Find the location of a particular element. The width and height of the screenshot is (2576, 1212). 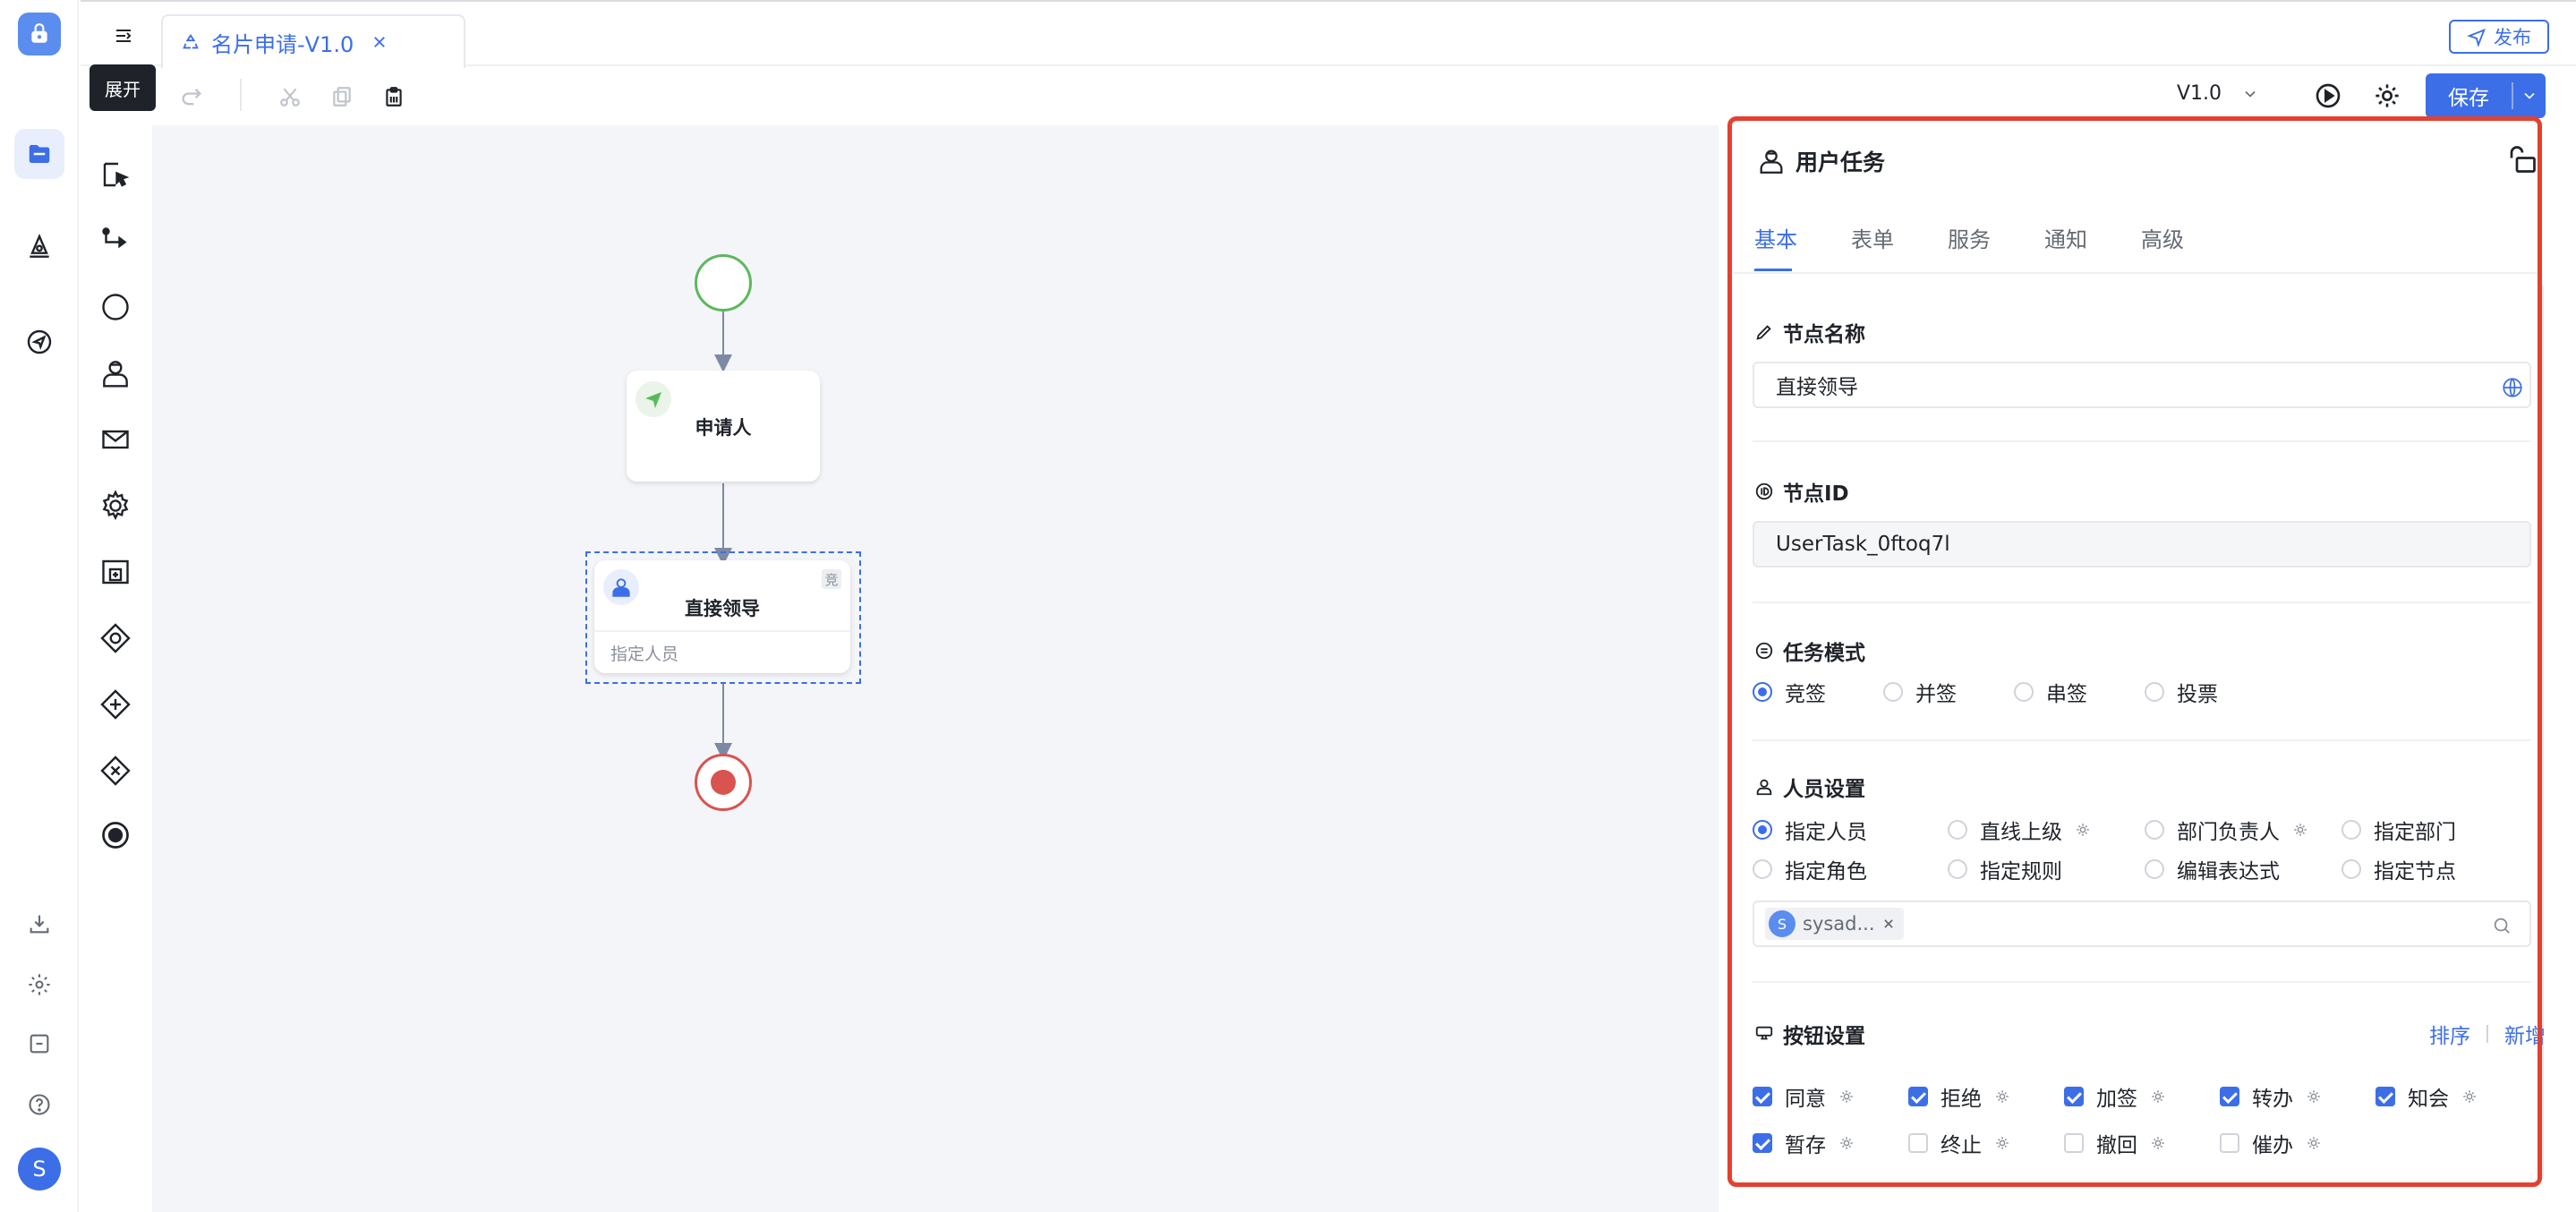

subprocess-tool-icon is located at coordinates (115, 572).